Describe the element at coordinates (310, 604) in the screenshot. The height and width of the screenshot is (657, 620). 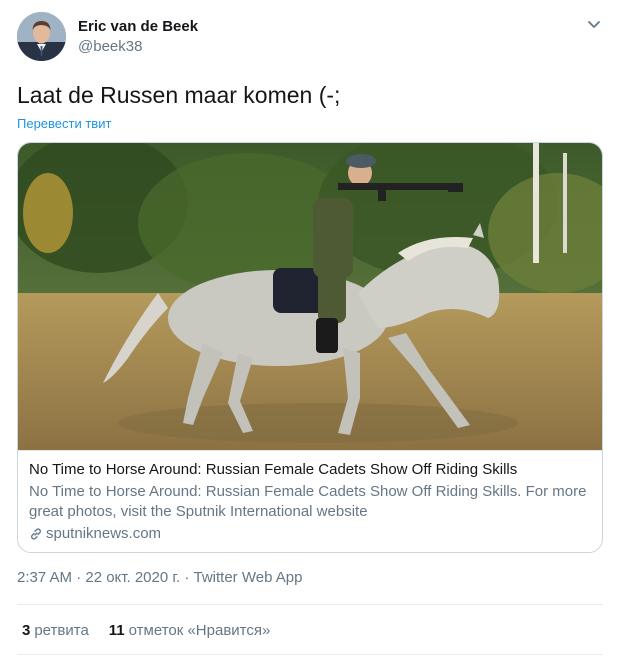
I see `divider` at that location.